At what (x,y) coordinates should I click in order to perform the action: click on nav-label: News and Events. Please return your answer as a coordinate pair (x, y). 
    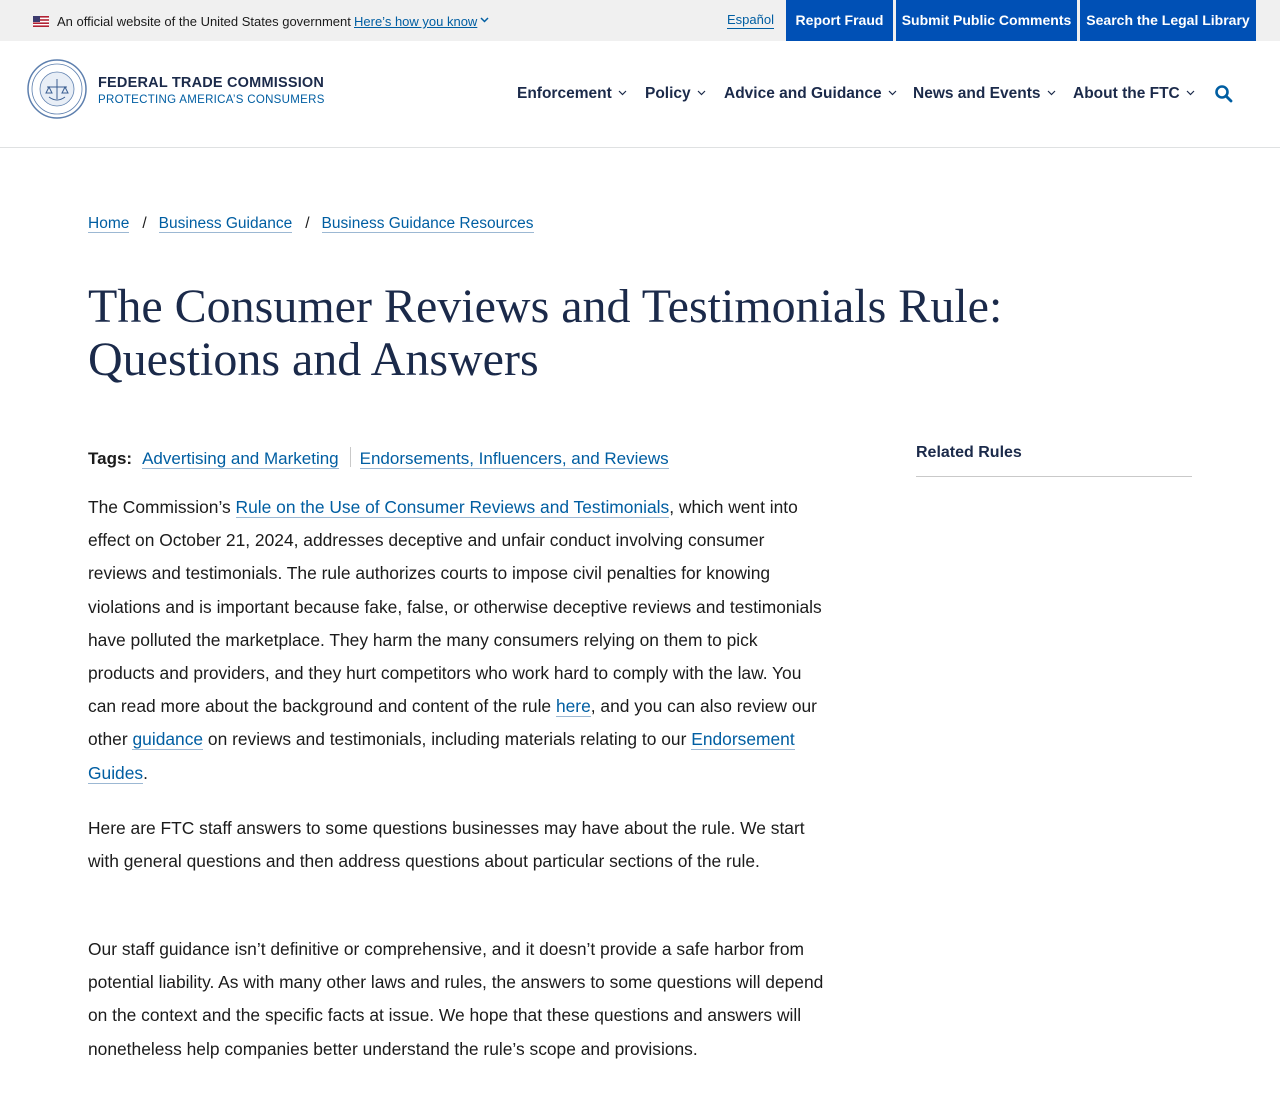
    Looking at the image, I should click on (977, 93).